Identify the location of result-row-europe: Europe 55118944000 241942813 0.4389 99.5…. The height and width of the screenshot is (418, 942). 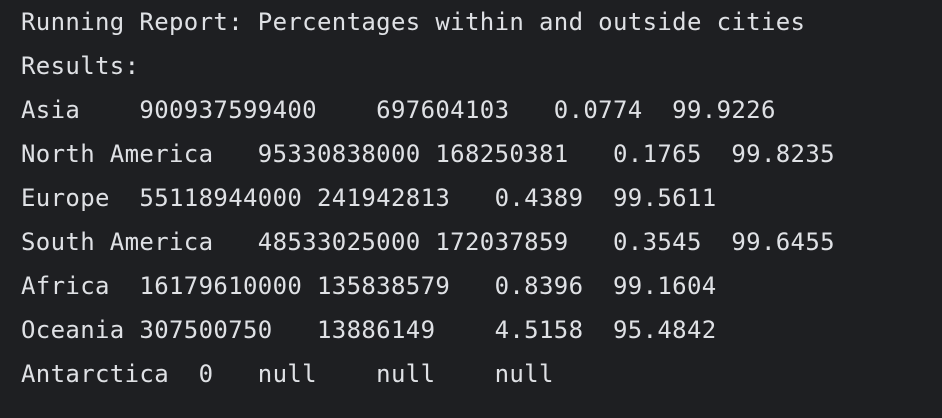
(369, 198).